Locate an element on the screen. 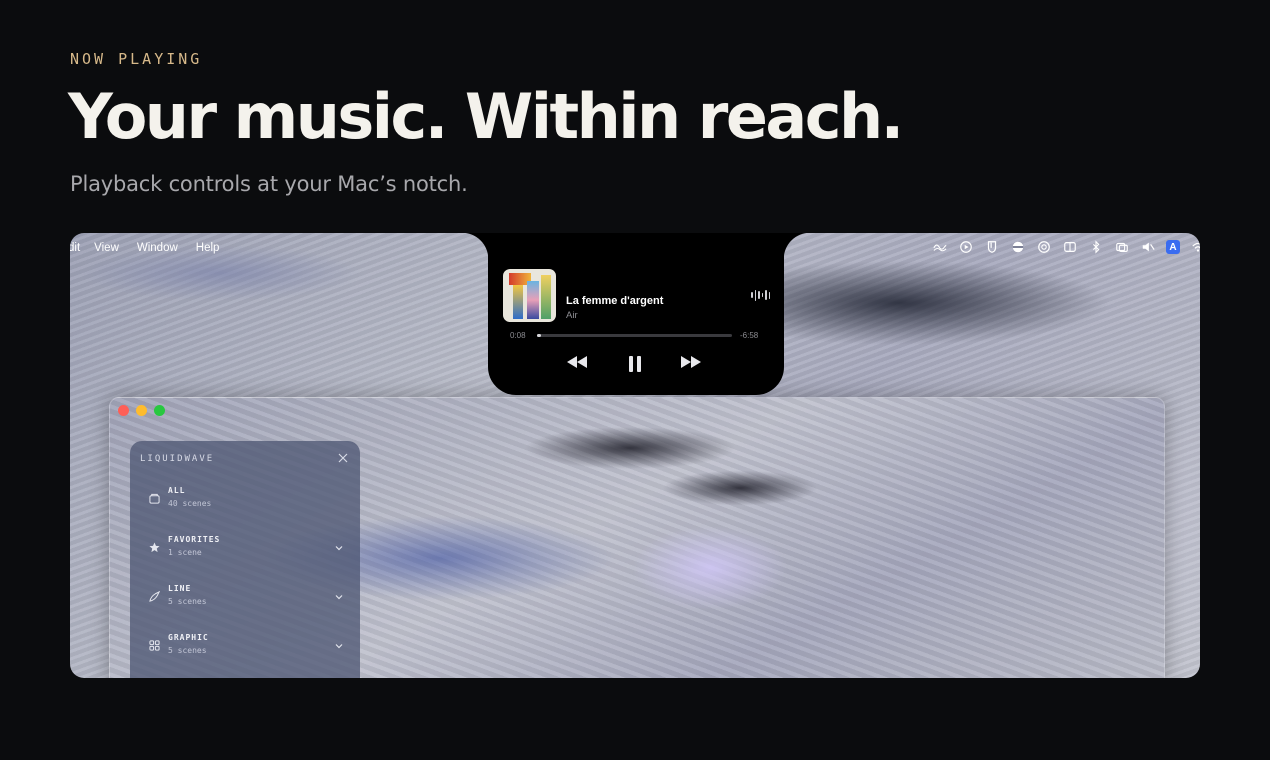 This screenshot has width=1270, height=760. category-name: GRAPHIC is located at coordinates (188, 637).